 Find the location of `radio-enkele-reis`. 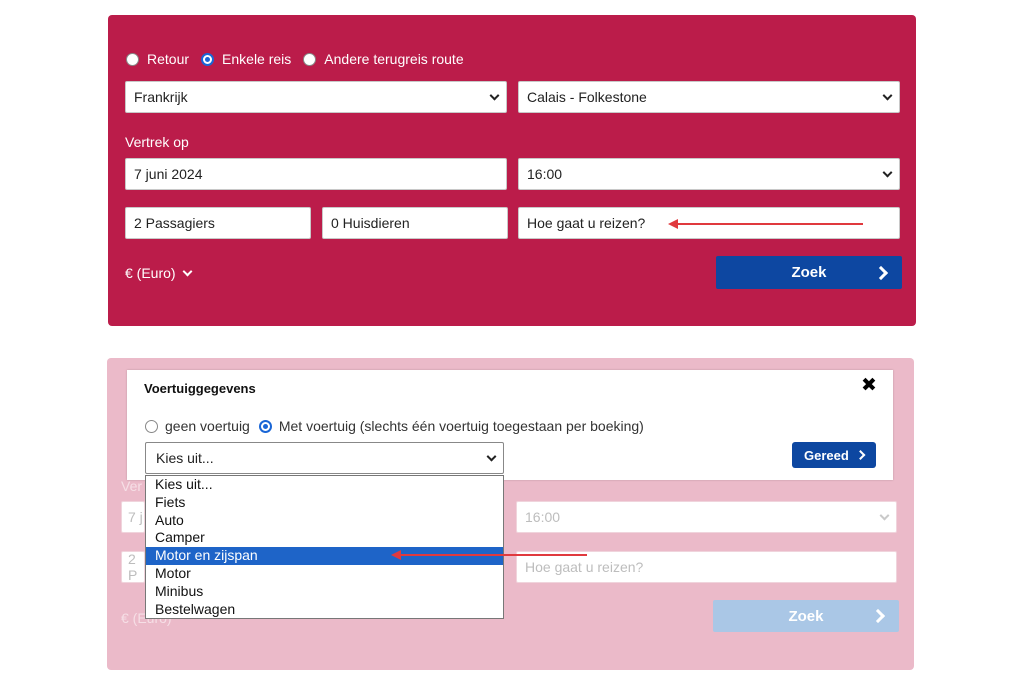

radio-enkele-reis is located at coordinates (208, 59).